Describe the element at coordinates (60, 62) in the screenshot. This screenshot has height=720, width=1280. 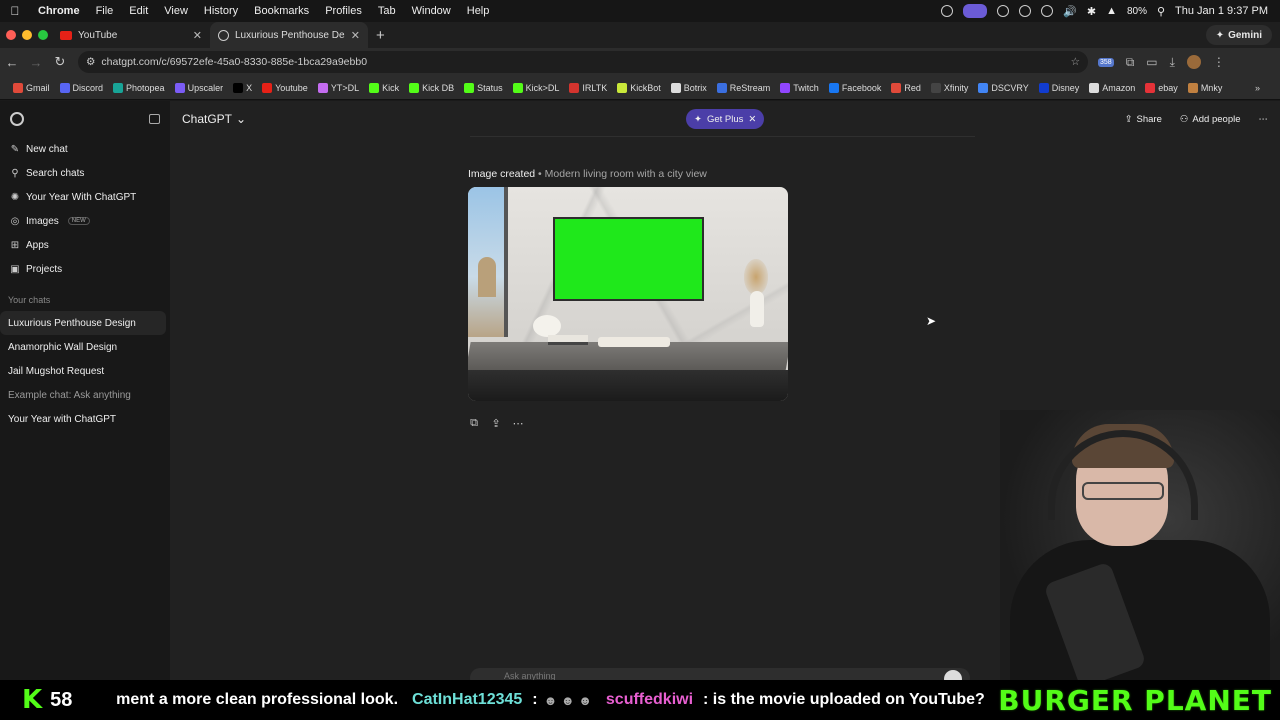
I see `reload-icon: ↻` at that location.